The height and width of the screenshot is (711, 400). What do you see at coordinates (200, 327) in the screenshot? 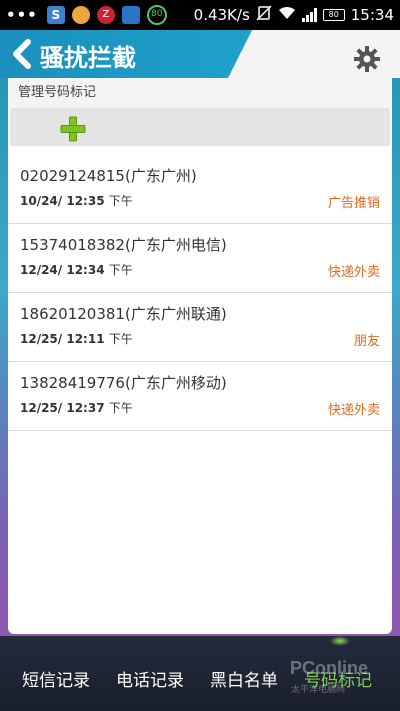
I see `list-item: 18620120381(广东广州联通) 12/25/ 12:11 下午 朋友` at bounding box center [200, 327].